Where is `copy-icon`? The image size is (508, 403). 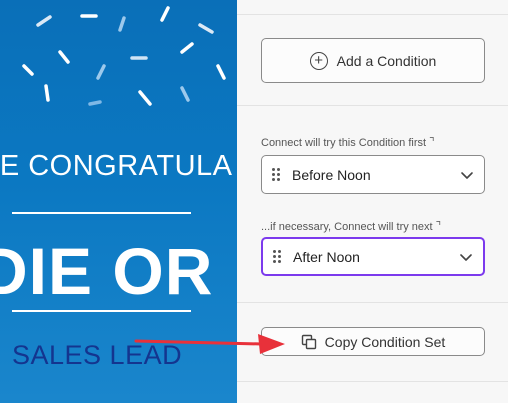 copy-icon is located at coordinates (308, 341).